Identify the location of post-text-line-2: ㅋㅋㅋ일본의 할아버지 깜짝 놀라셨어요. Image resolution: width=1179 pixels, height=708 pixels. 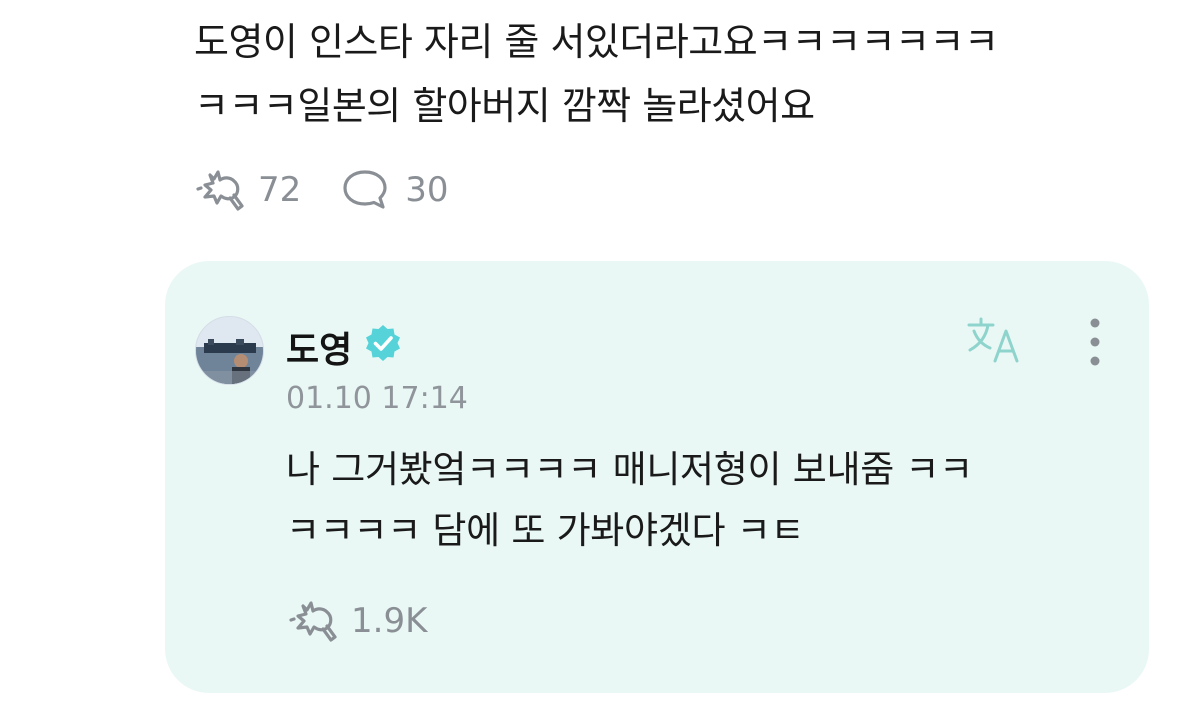
(504, 106).